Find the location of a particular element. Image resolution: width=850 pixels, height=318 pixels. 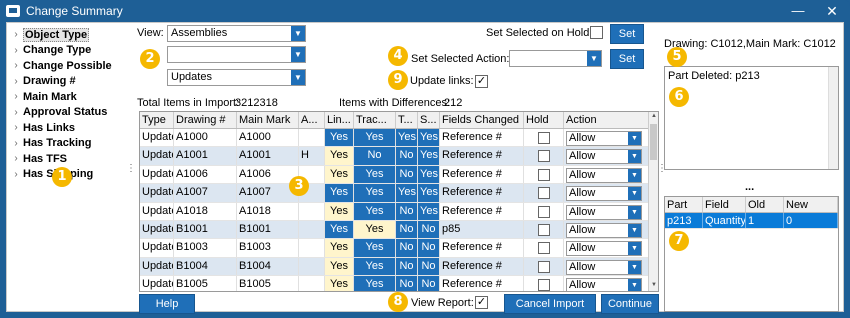

column-header: Action is located at coordinates (607, 120).